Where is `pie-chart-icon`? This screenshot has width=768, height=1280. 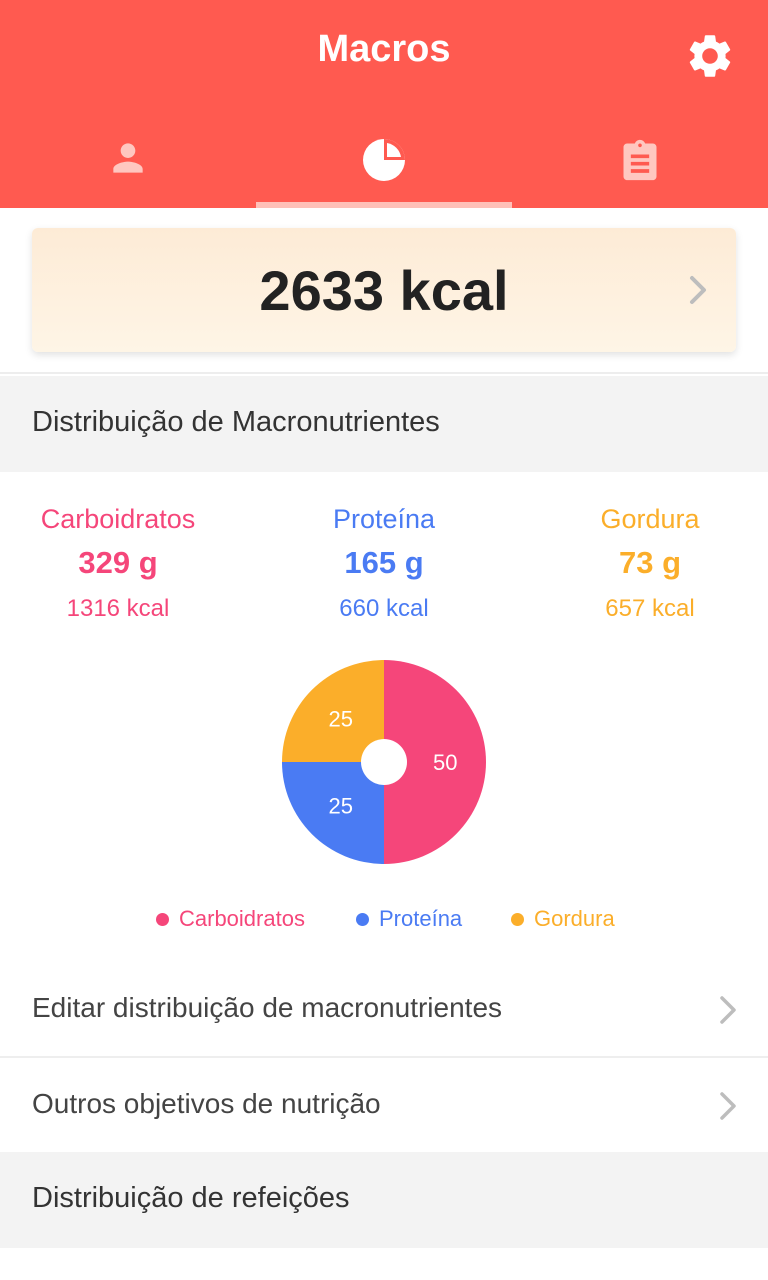
pie-chart-icon is located at coordinates (384, 160).